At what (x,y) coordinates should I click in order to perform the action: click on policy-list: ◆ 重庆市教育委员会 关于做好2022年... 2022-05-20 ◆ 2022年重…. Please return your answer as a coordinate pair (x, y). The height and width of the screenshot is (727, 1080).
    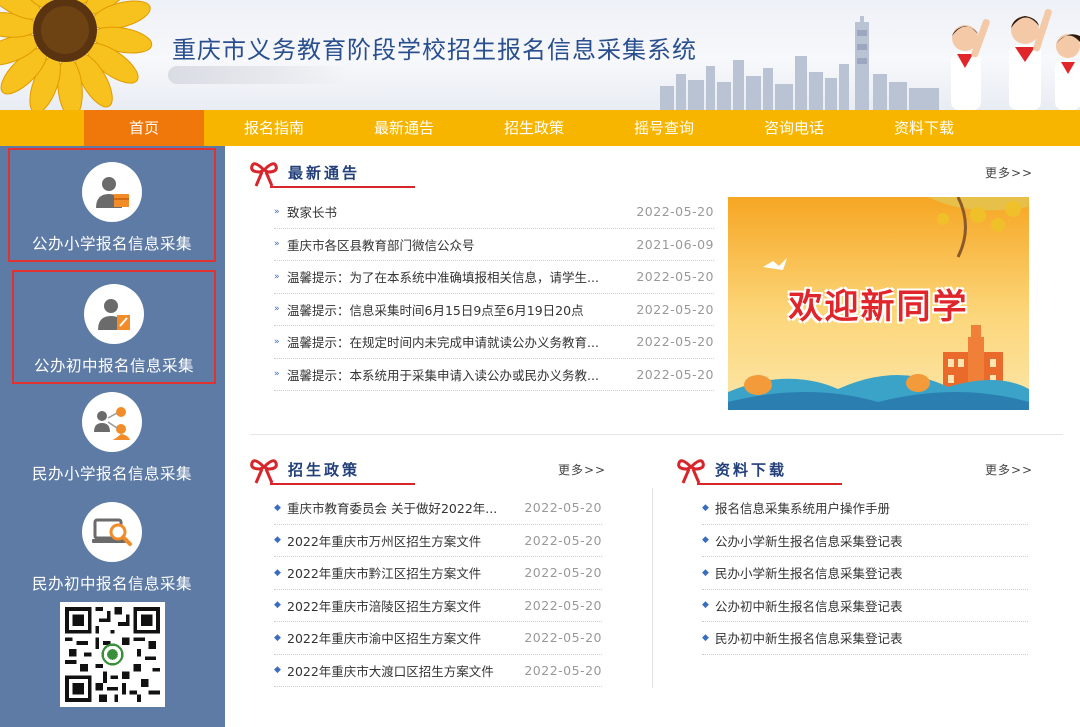
    Looking at the image, I should click on (438, 589).